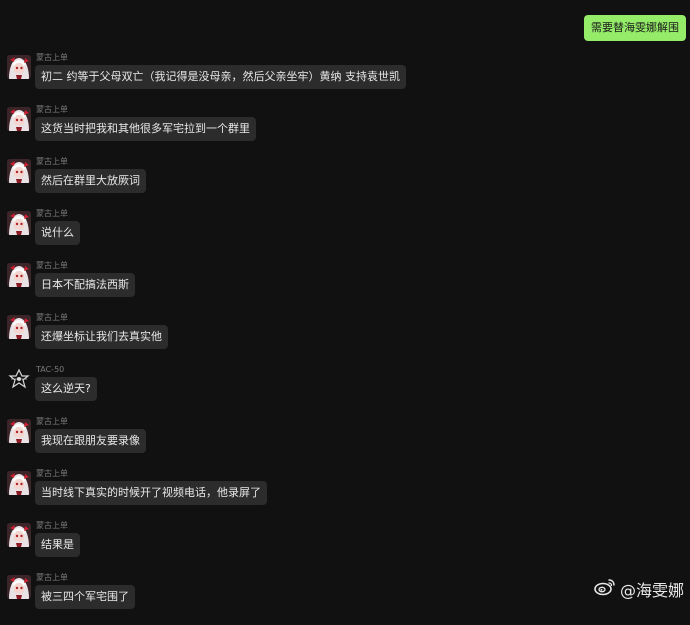  I want to click on message-bubble: 这么逆天?, so click(66, 389).